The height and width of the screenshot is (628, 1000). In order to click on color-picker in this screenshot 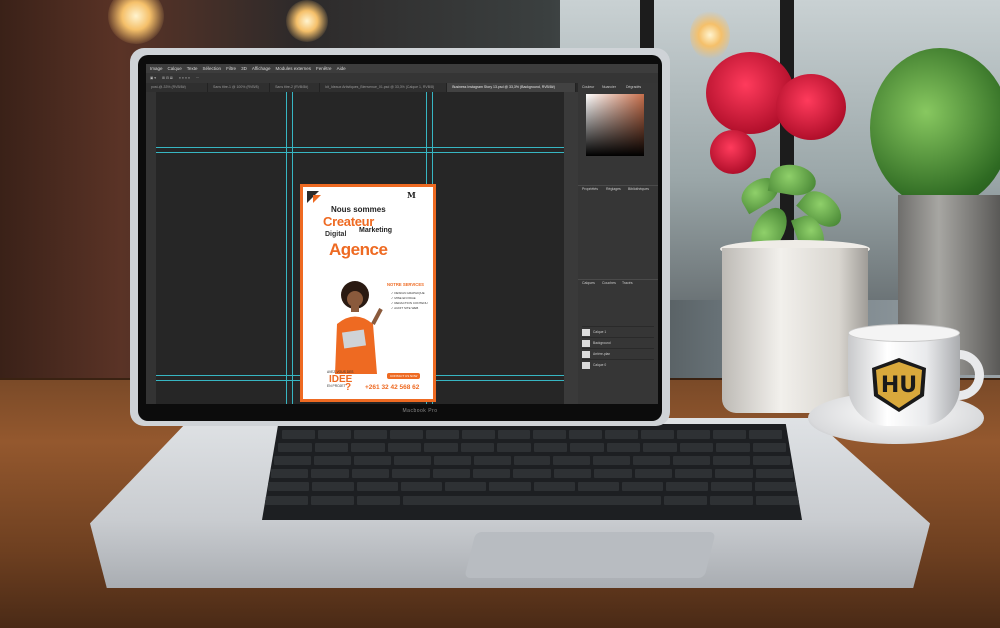, I will do `click(615, 125)`.